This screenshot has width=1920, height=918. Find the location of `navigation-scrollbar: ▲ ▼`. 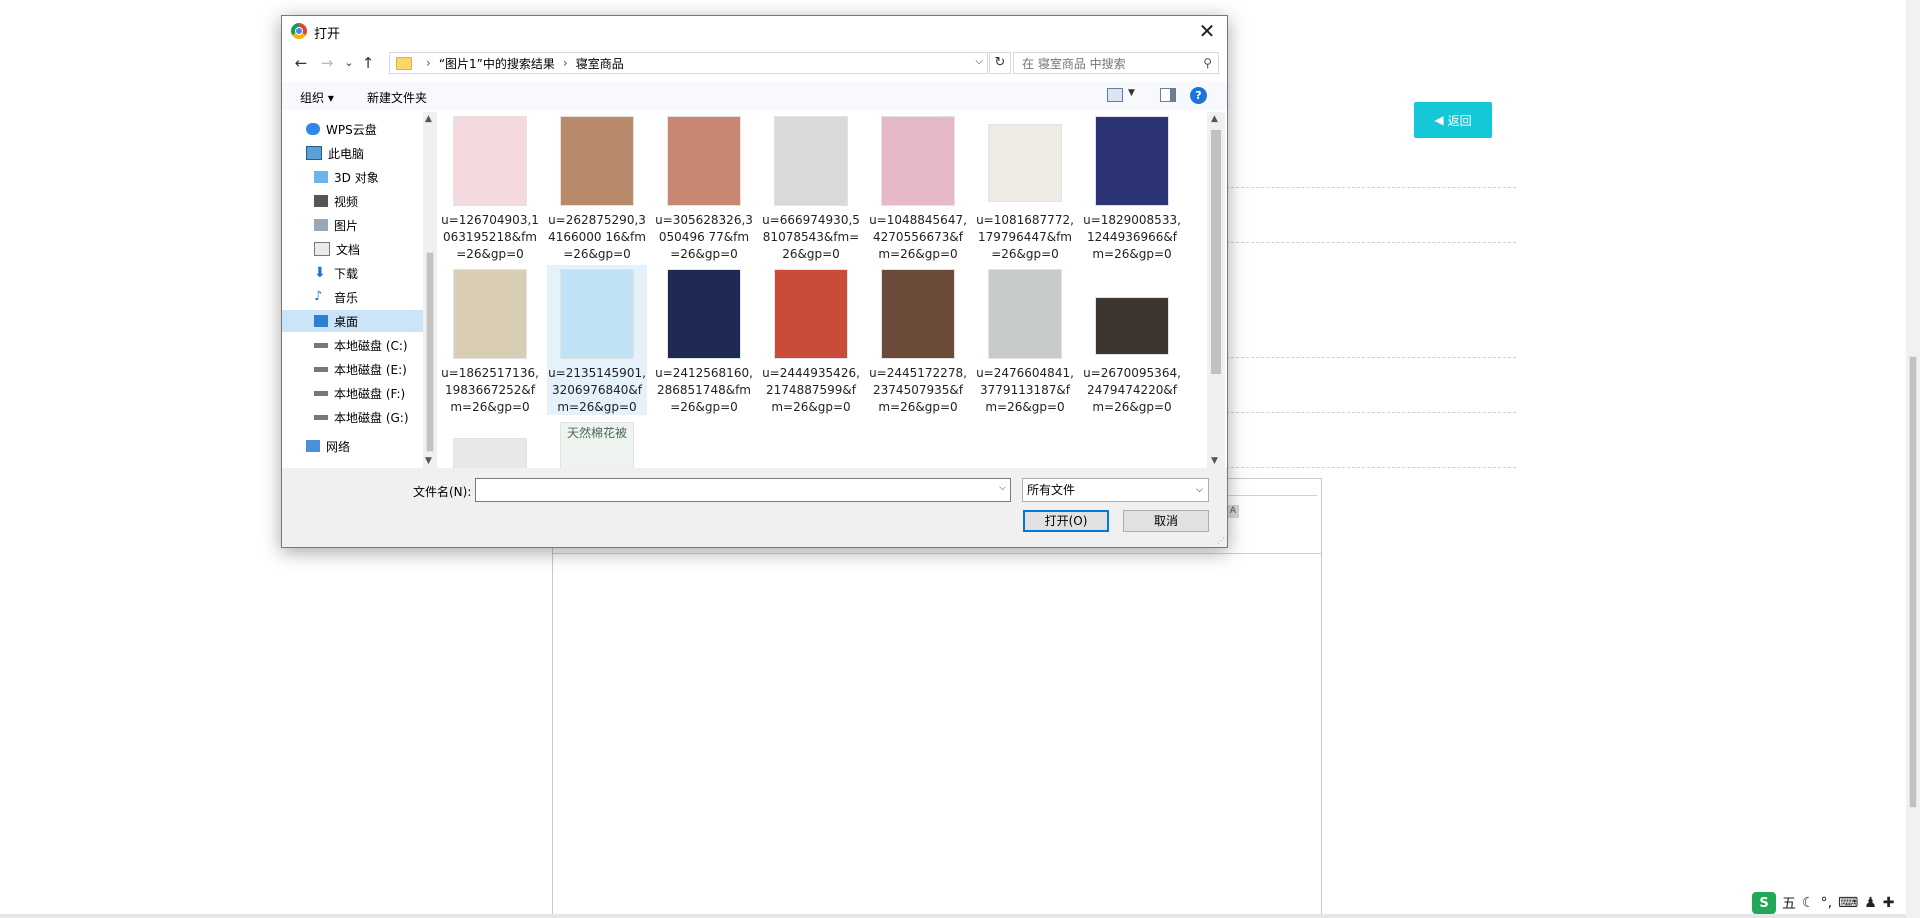

navigation-scrollbar: ▲ ▼ is located at coordinates (430, 290).